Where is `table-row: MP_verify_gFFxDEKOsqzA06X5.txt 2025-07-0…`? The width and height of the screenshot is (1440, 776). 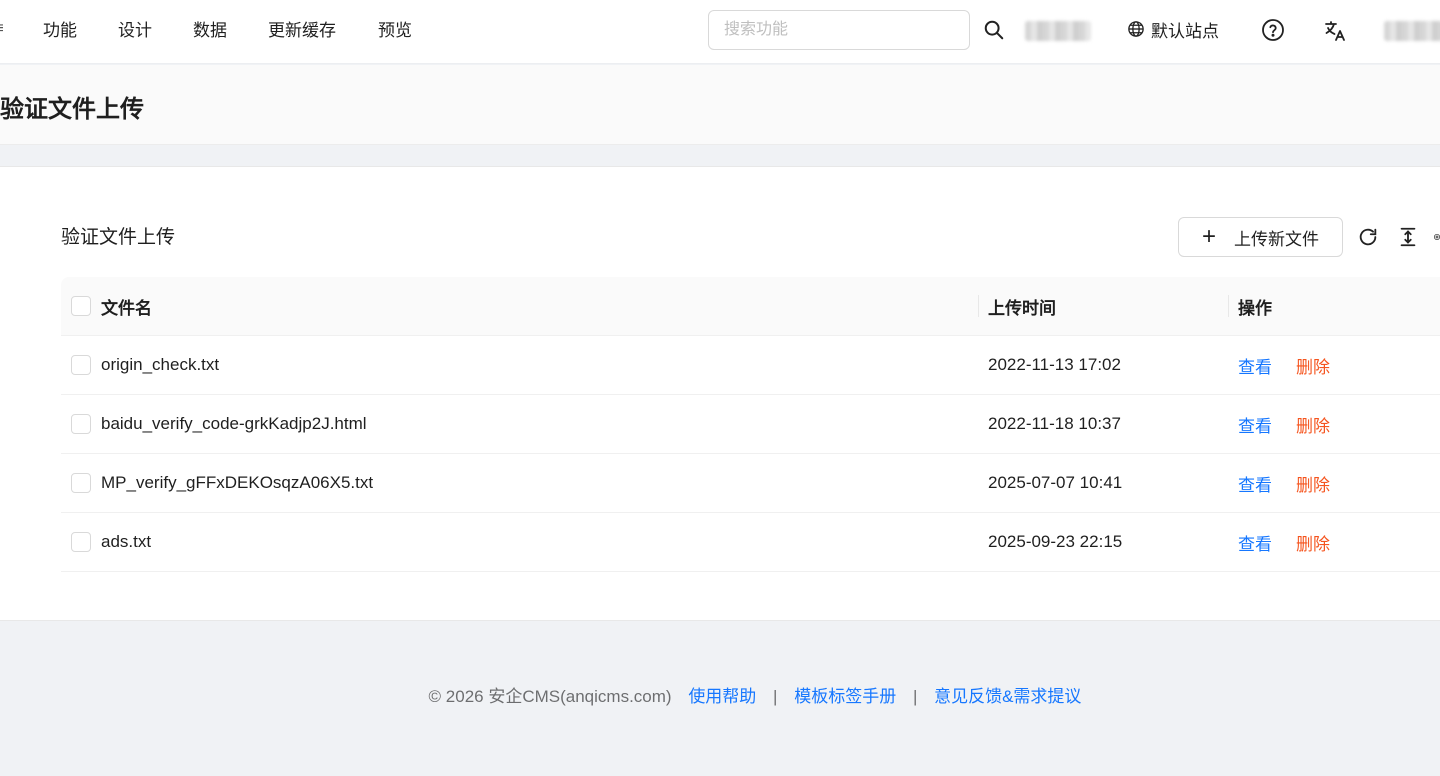
table-row: MP_verify_gFFxDEKOsqzA06X5.txt 2025-07-0… is located at coordinates (750, 483).